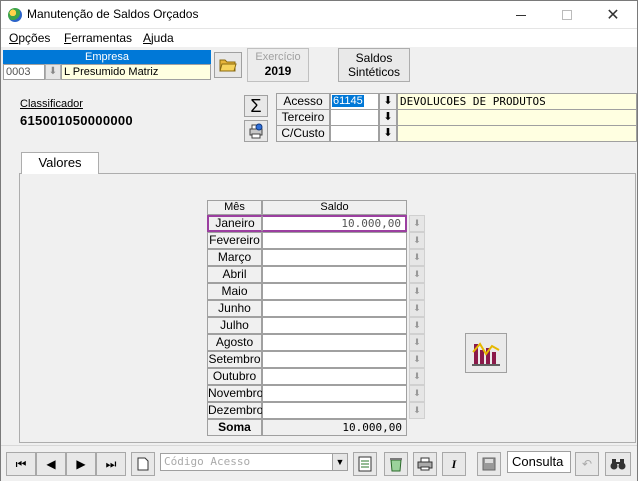  What do you see at coordinates (53, 72) in the screenshot?
I see `empresa-dropdown-button: ⬇` at bounding box center [53, 72].